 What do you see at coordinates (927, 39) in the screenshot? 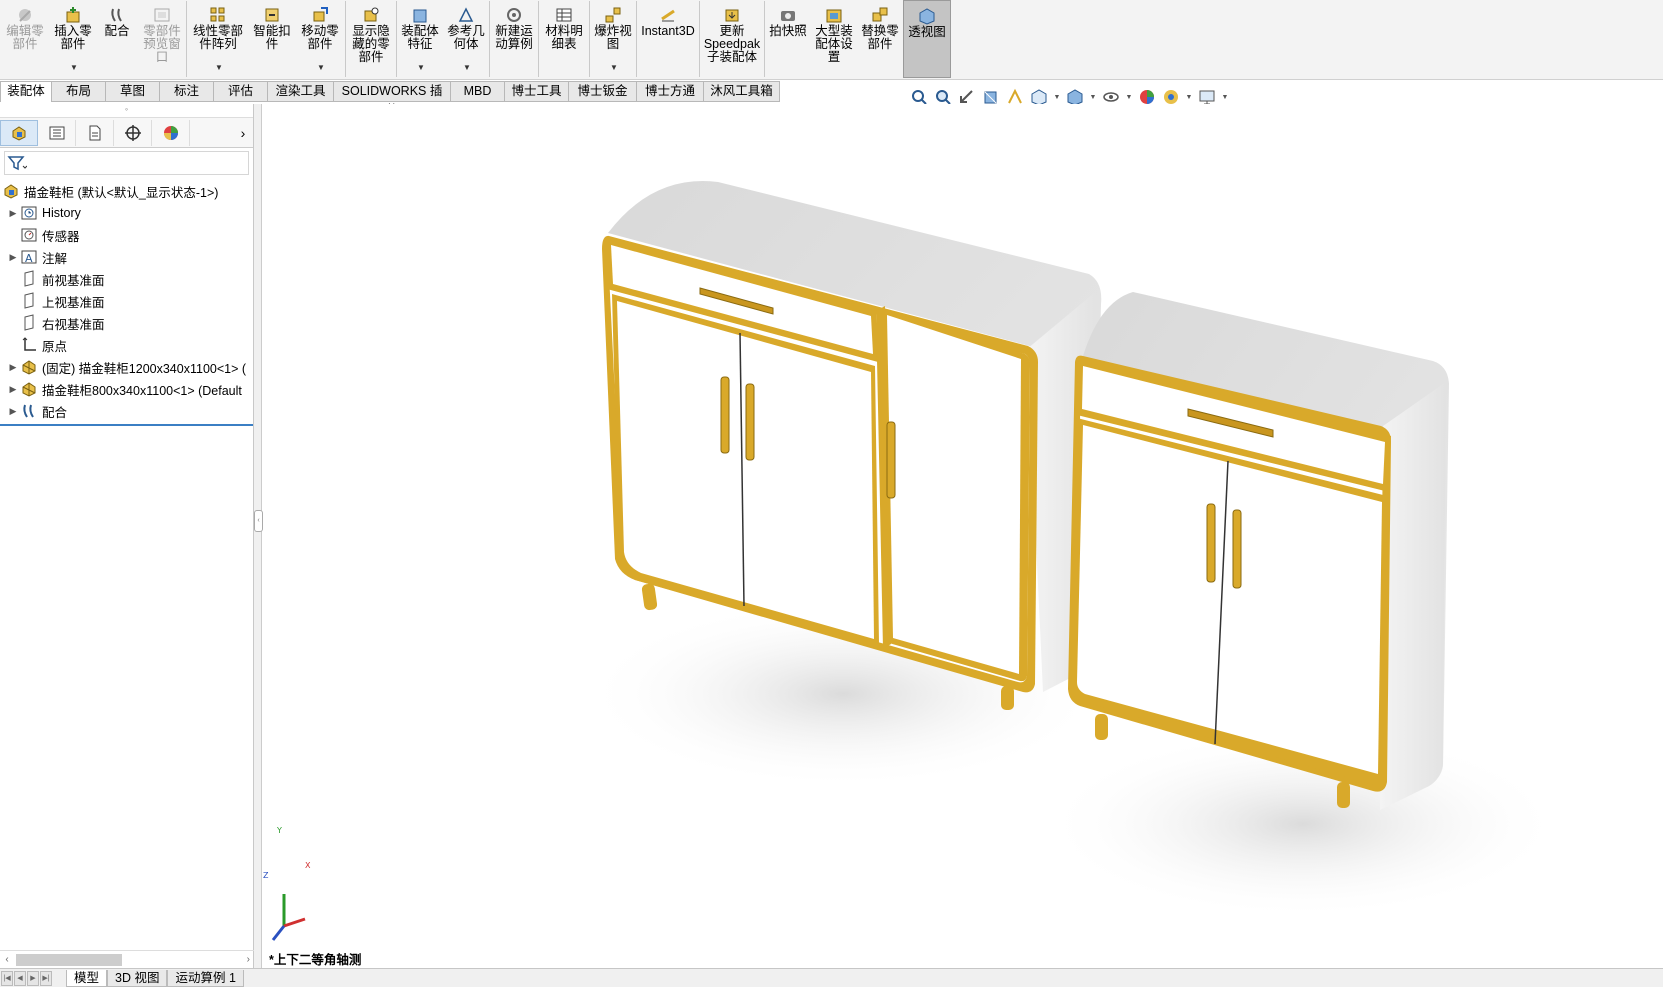
I see `transparent-view-button: 透视图` at bounding box center [927, 39].